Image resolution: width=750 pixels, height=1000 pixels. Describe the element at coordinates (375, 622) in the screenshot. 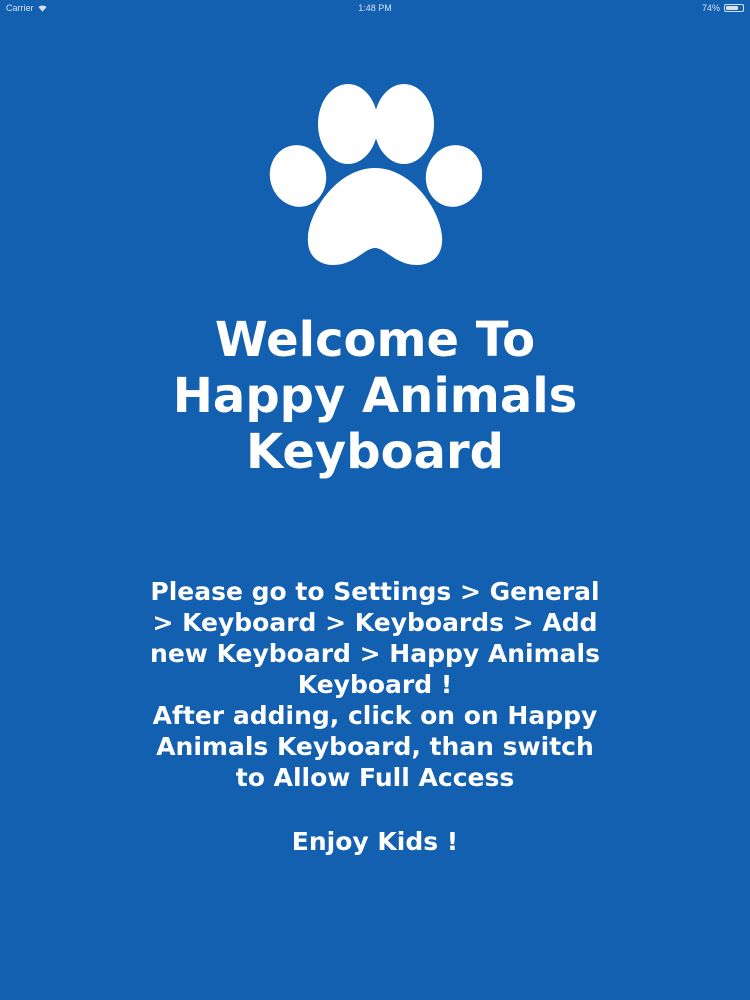

I see `instruction-line: > Keyboard > Keyboards > Add` at that location.